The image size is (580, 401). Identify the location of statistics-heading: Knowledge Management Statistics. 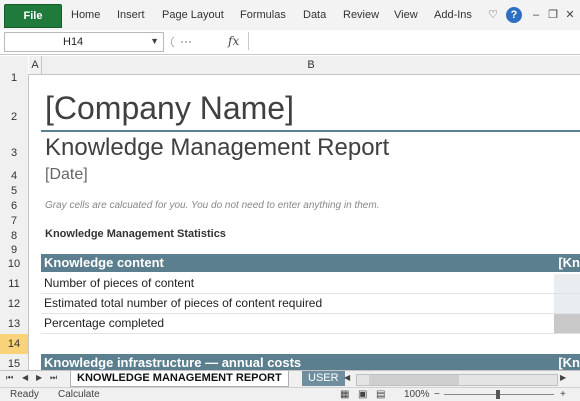
(135, 234).